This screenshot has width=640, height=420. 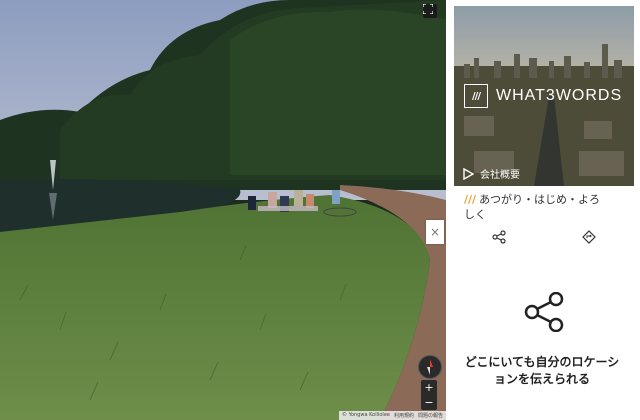 I want to click on compass-icon, so click(x=430, y=367).